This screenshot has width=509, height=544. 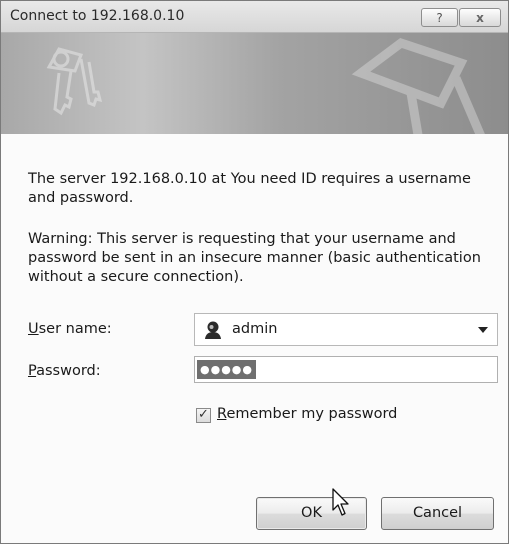 What do you see at coordinates (255, 329) in the screenshot?
I see `username-value: admin` at bounding box center [255, 329].